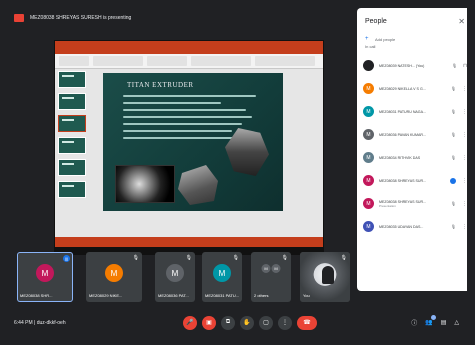  Describe the element at coordinates (412, 203) in the screenshot. I see `participant-row: M MEZ08038 SHREYAS SUR... Presentation 🎙 ⋮` at that location.